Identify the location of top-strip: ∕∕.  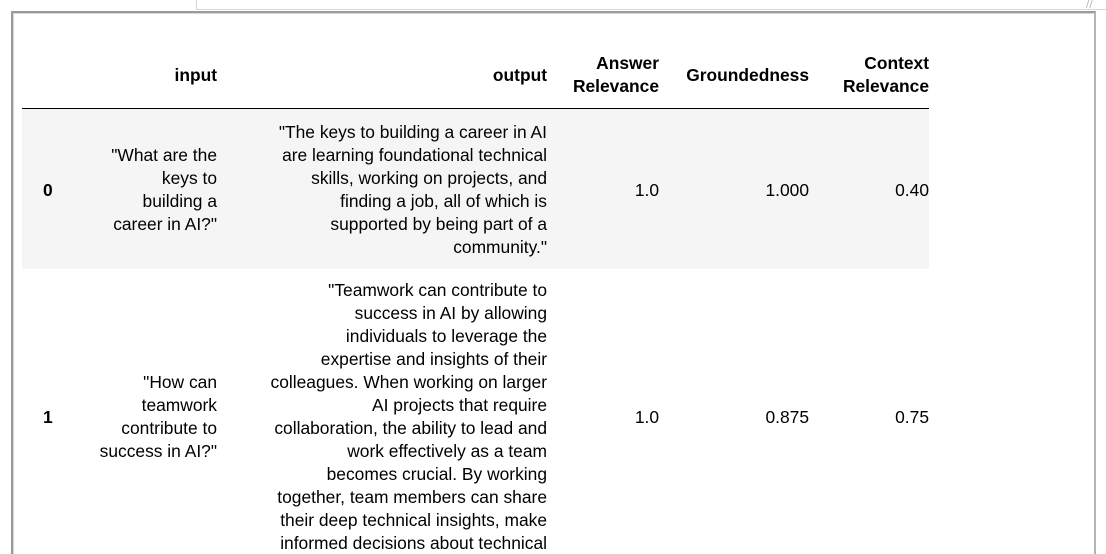
(553, 5).